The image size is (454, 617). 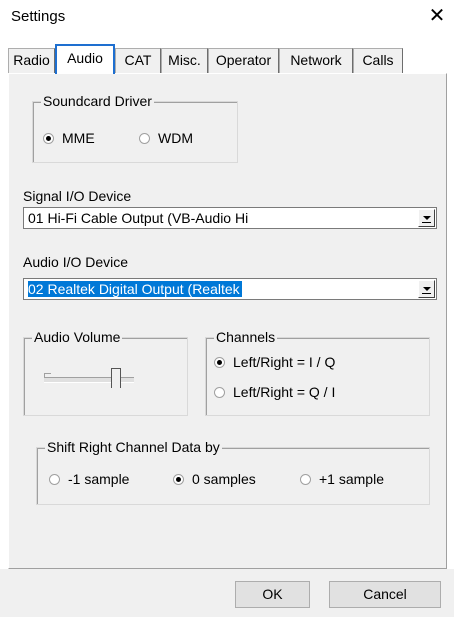 I want to click on tab-cat: CAT, so click(x=138, y=60).